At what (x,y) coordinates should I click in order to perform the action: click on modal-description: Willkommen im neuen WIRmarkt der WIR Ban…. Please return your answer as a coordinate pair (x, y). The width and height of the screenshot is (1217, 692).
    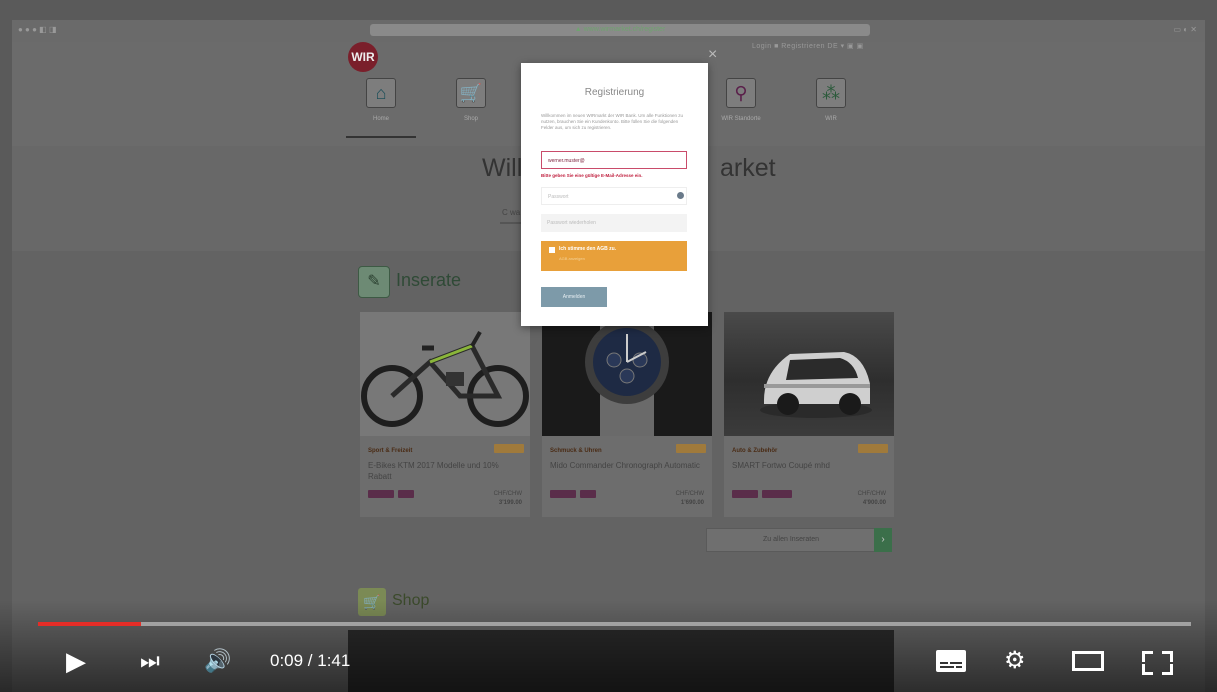
    Looking at the image, I should click on (612, 121).